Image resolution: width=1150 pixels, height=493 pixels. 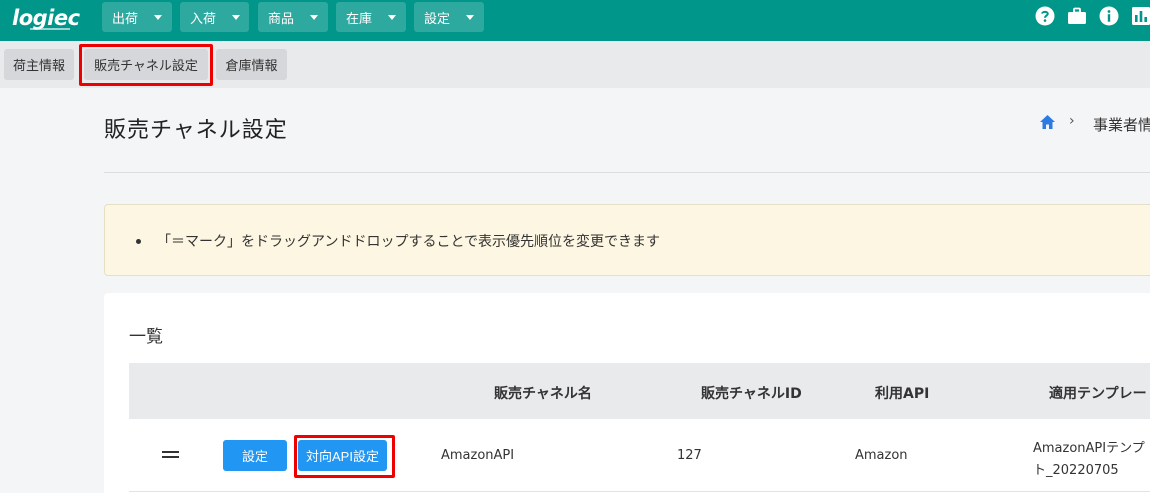 I want to click on logo-underline, so click(x=50, y=29).